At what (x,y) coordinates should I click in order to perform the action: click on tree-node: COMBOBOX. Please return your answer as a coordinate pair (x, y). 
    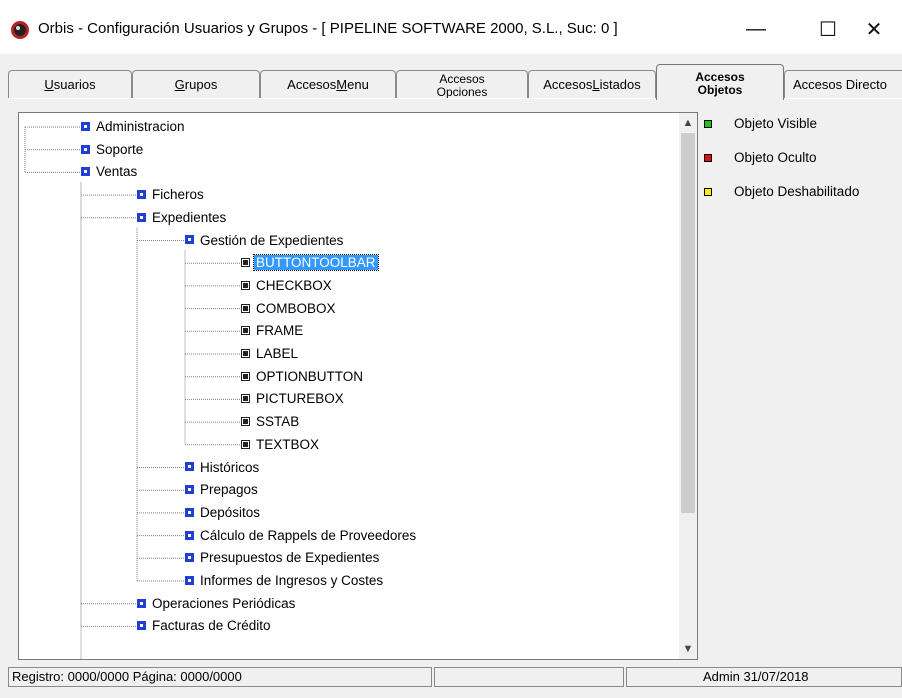
    Looking at the image, I should click on (289, 309).